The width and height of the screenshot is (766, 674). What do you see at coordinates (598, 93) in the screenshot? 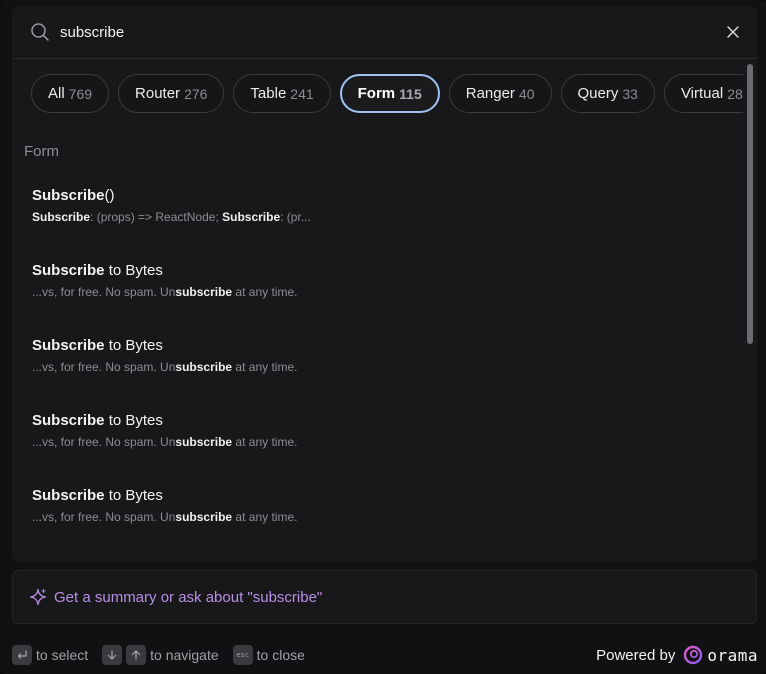
I see `tab-label: Query` at bounding box center [598, 93].